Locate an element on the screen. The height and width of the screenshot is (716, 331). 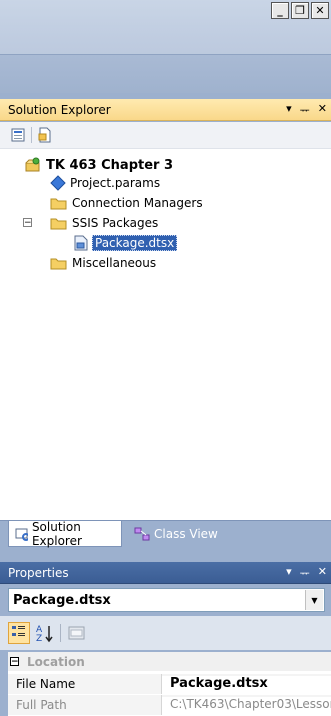
minimize-button: _ is located at coordinates (280, 10).